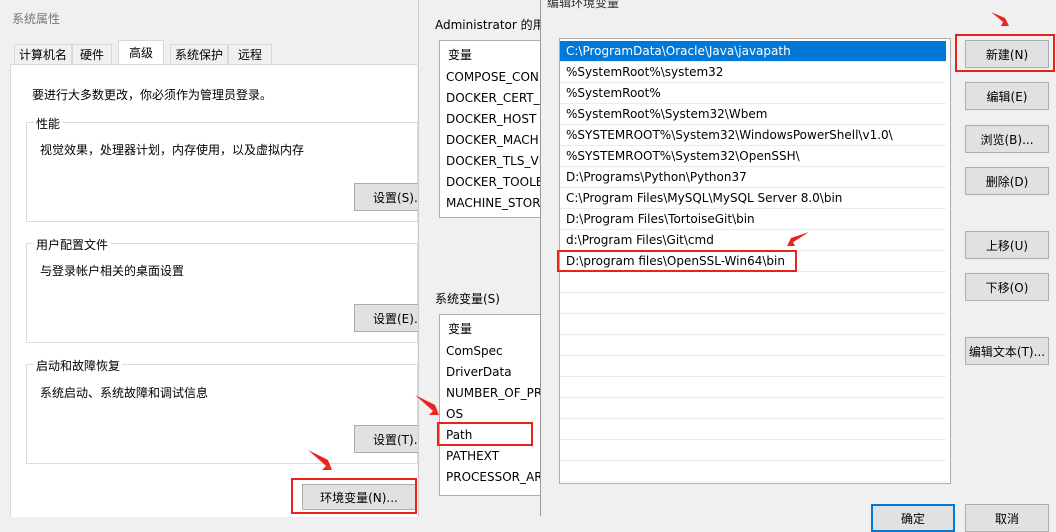 The height and width of the screenshot is (532, 1056). What do you see at coordinates (92, 54) in the screenshot?
I see `tab-hardware: 硬件` at bounding box center [92, 54].